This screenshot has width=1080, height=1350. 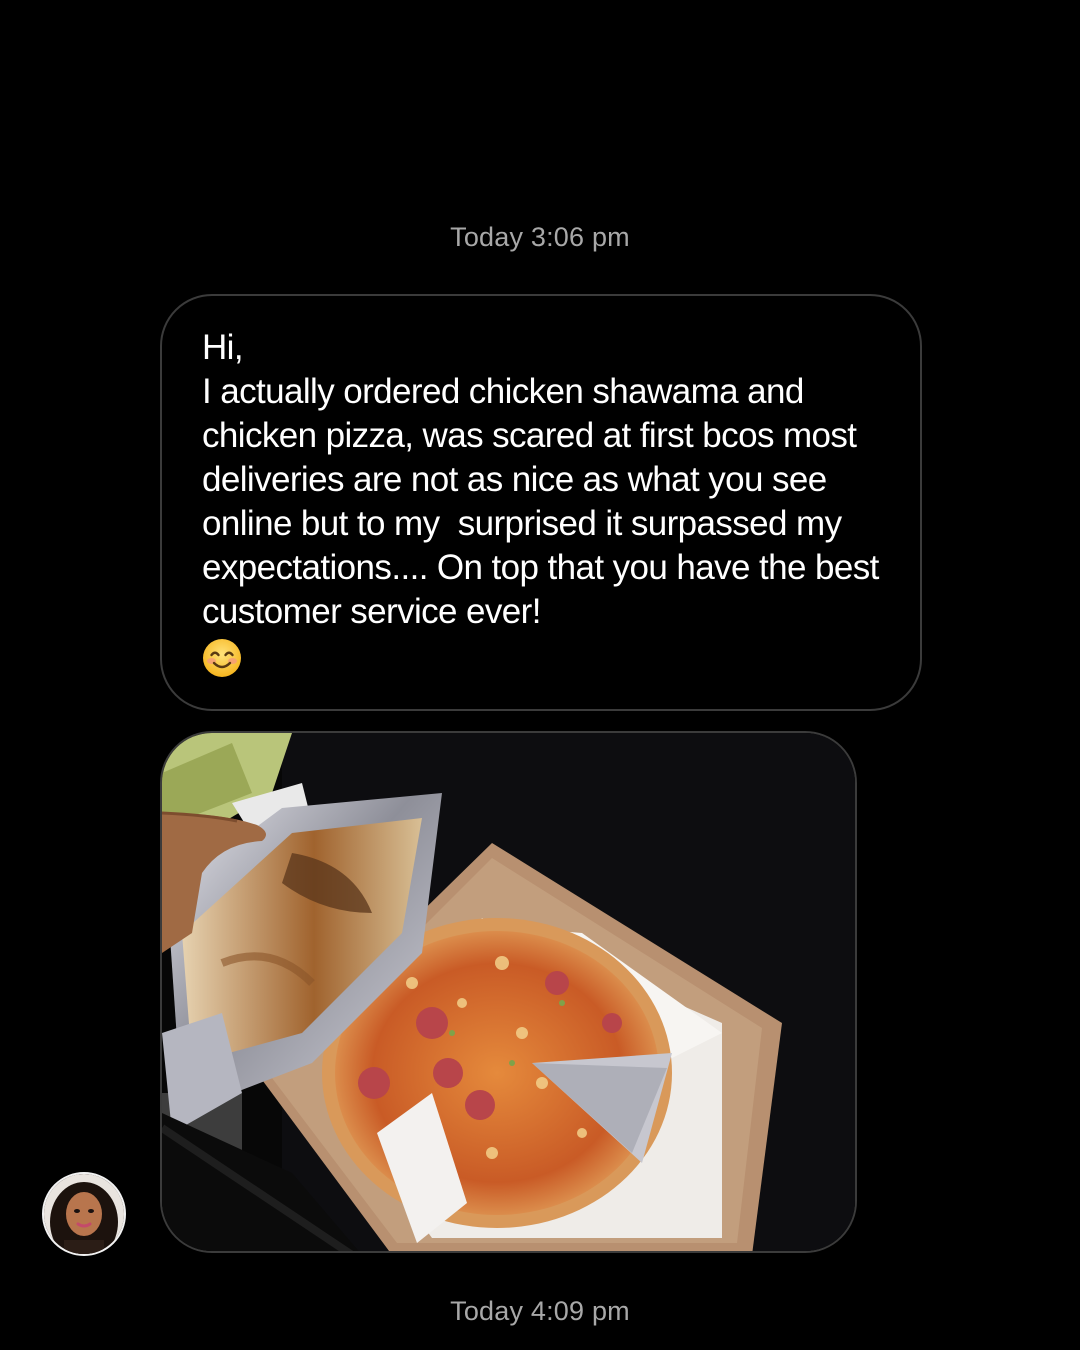 I want to click on timestamp: Today 3:06 pm, so click(x=540, y=237).